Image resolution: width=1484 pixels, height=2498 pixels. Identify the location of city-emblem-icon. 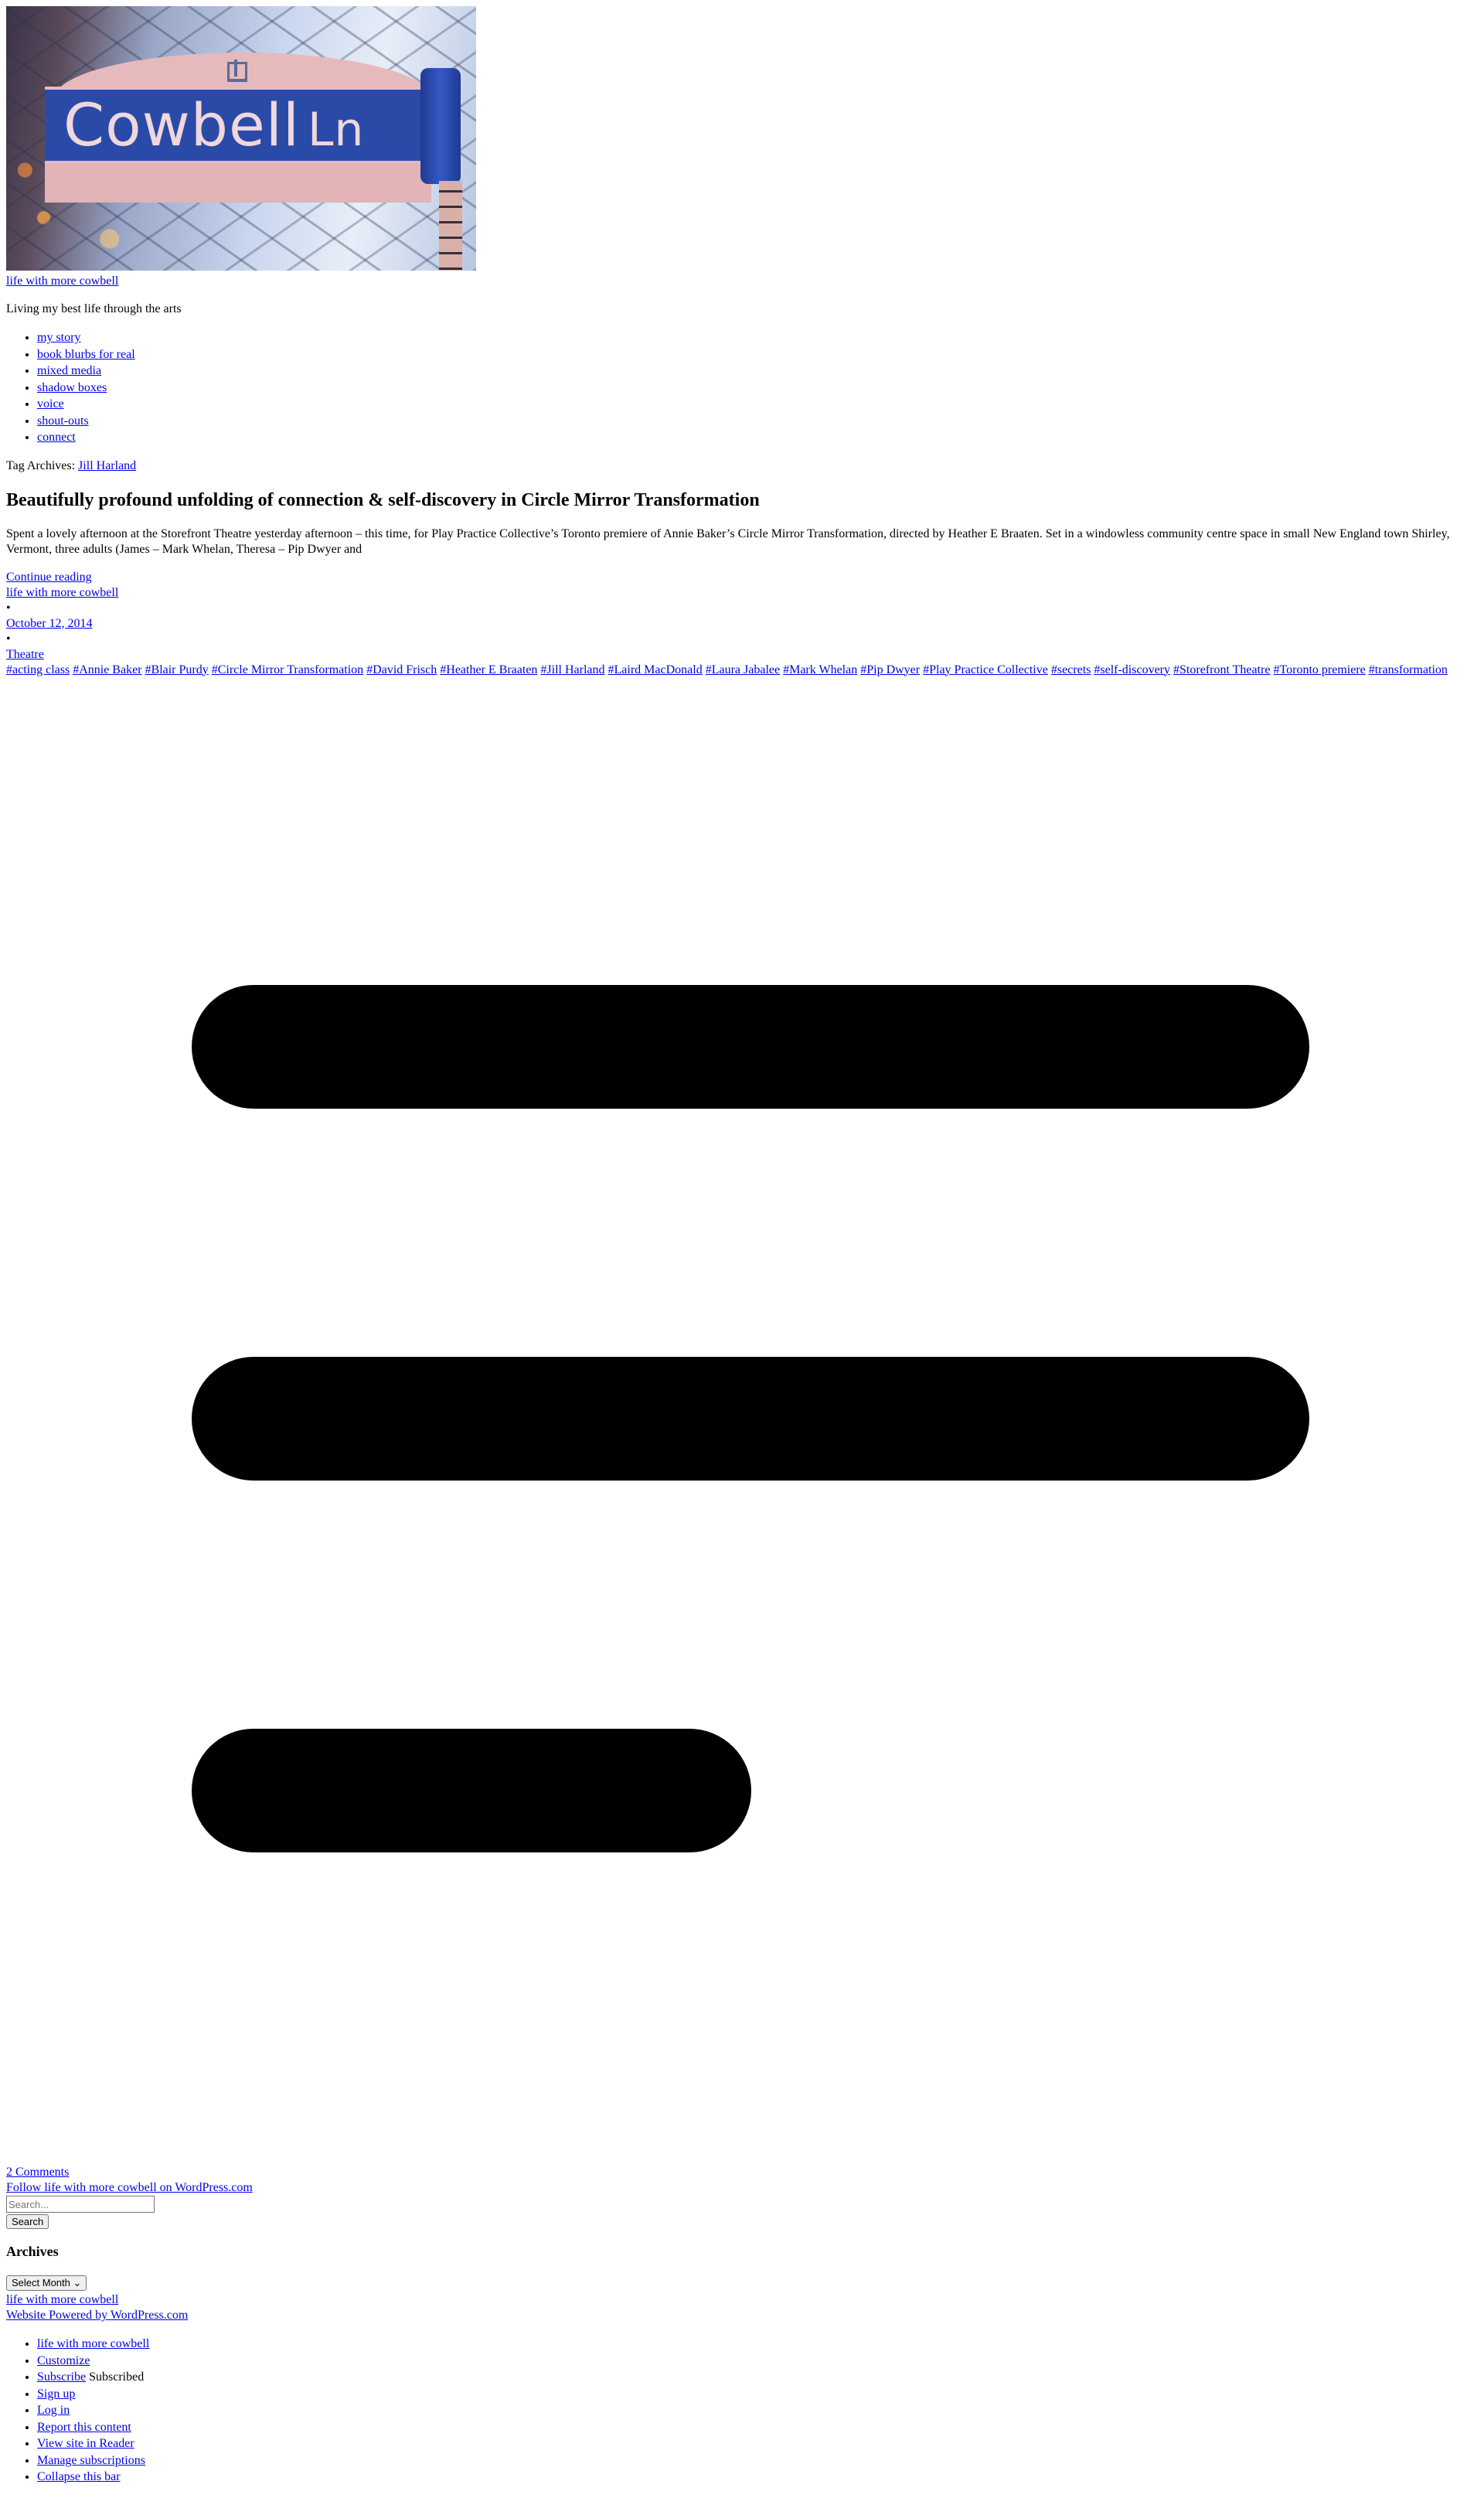
(237, 71).